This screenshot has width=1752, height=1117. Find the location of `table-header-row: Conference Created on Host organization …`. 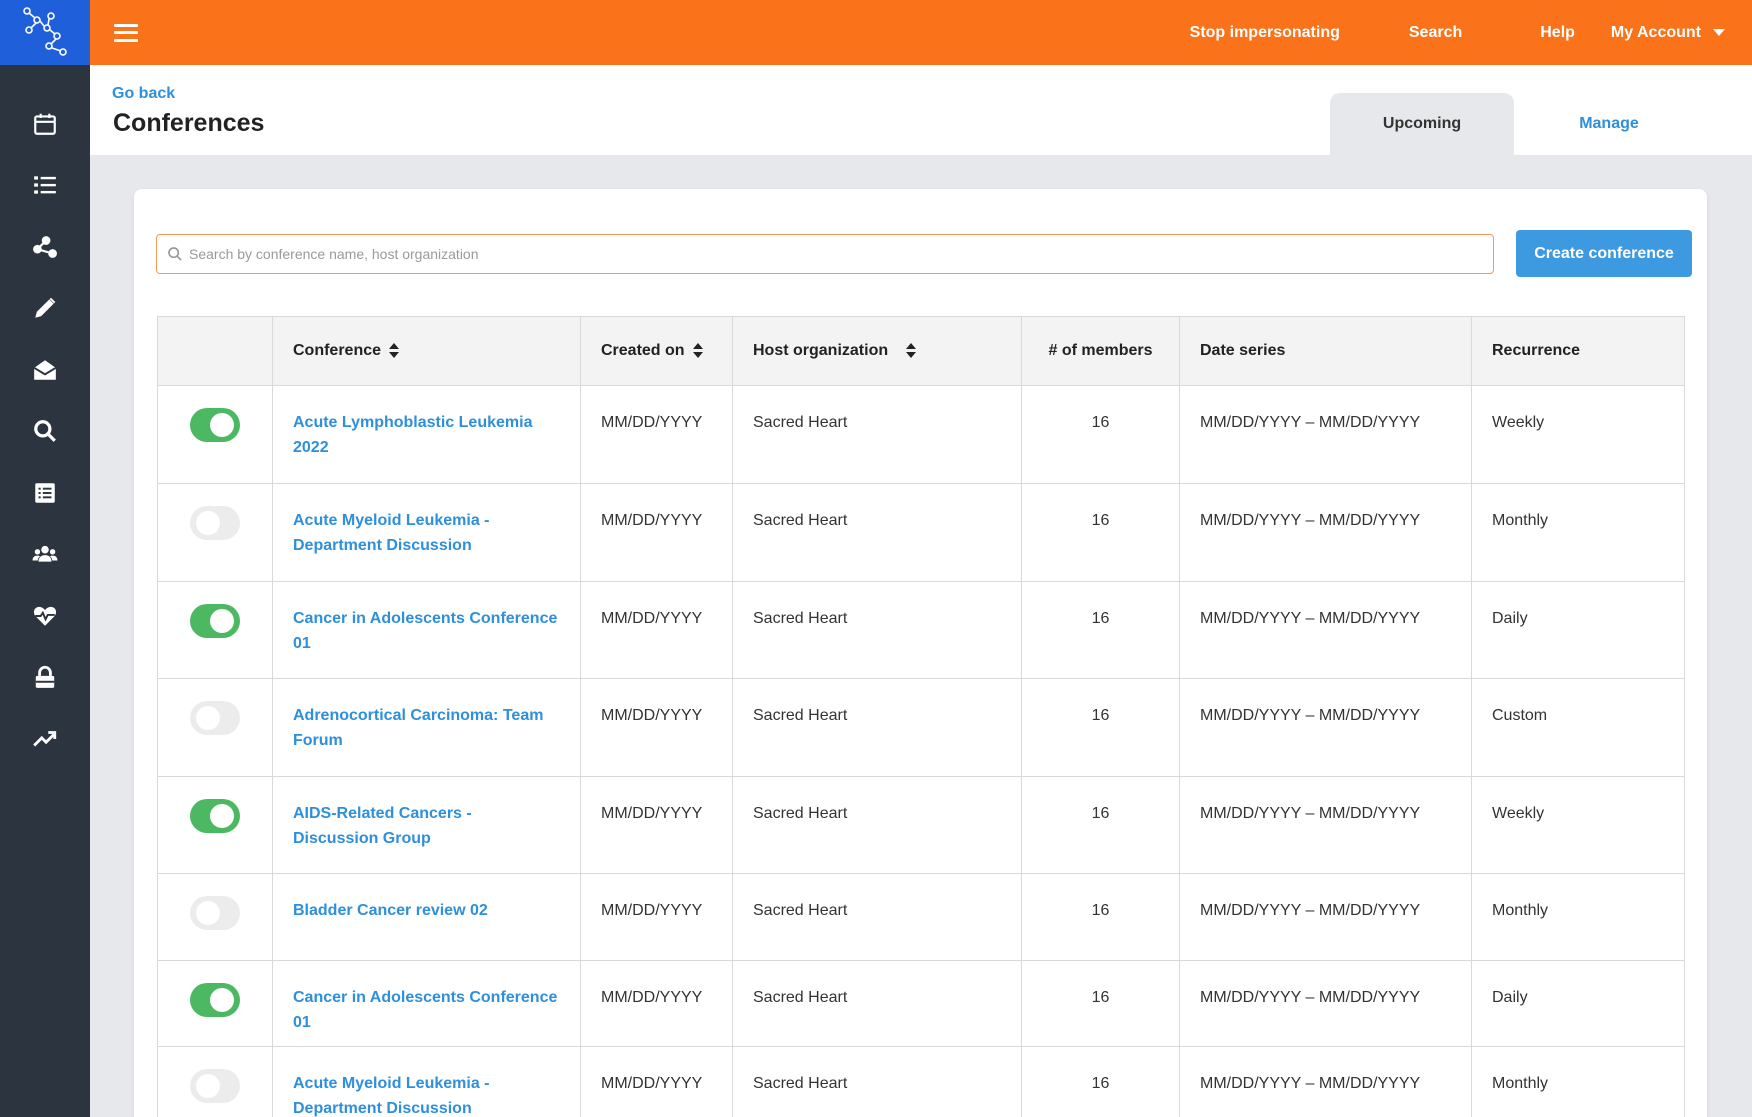

table-header-row: Conference Created on Host organization … is located at coordinates (921, 351).